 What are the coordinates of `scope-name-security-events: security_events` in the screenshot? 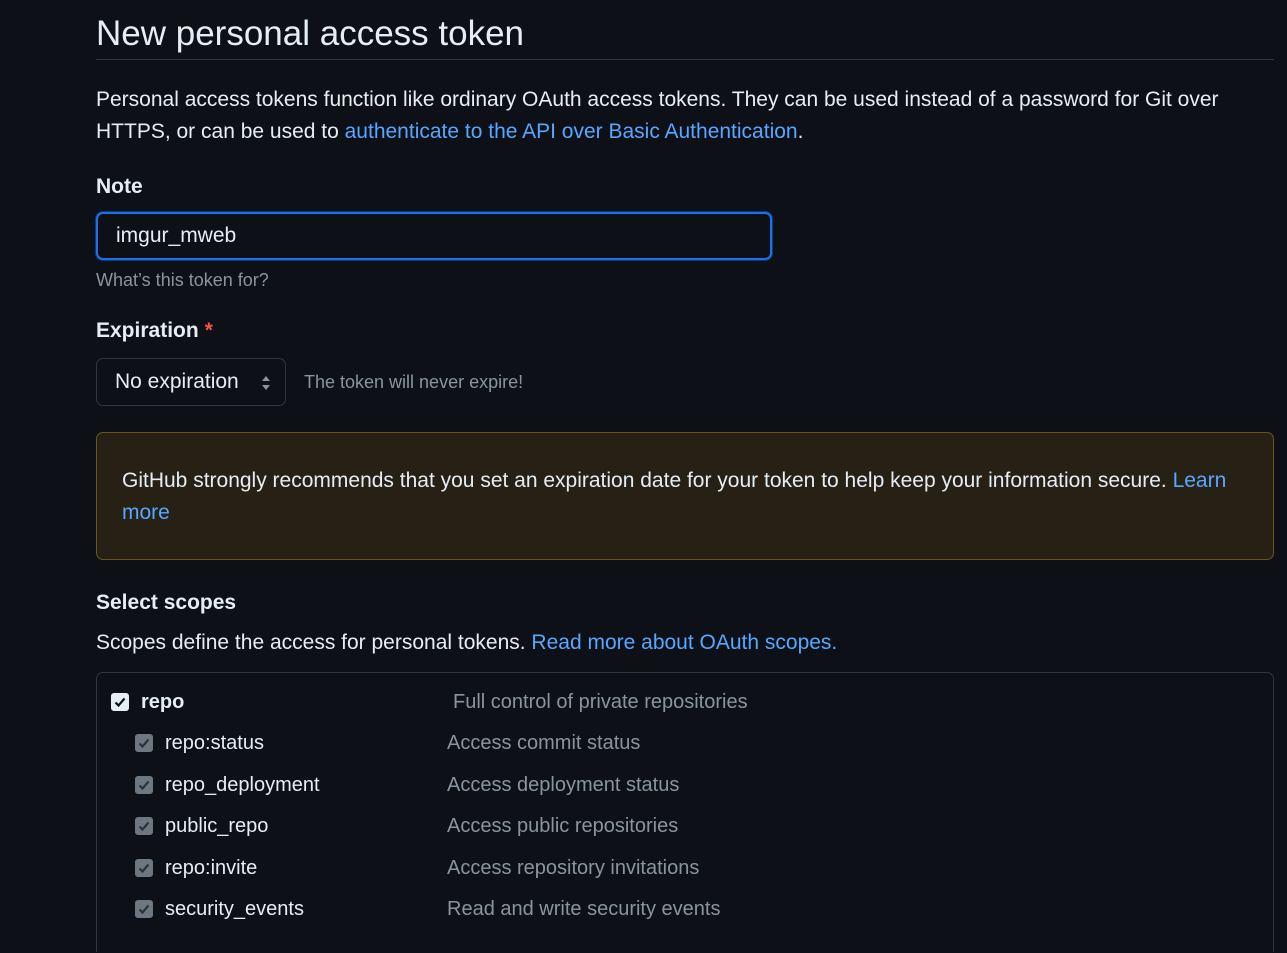 It's located at (234, 908).